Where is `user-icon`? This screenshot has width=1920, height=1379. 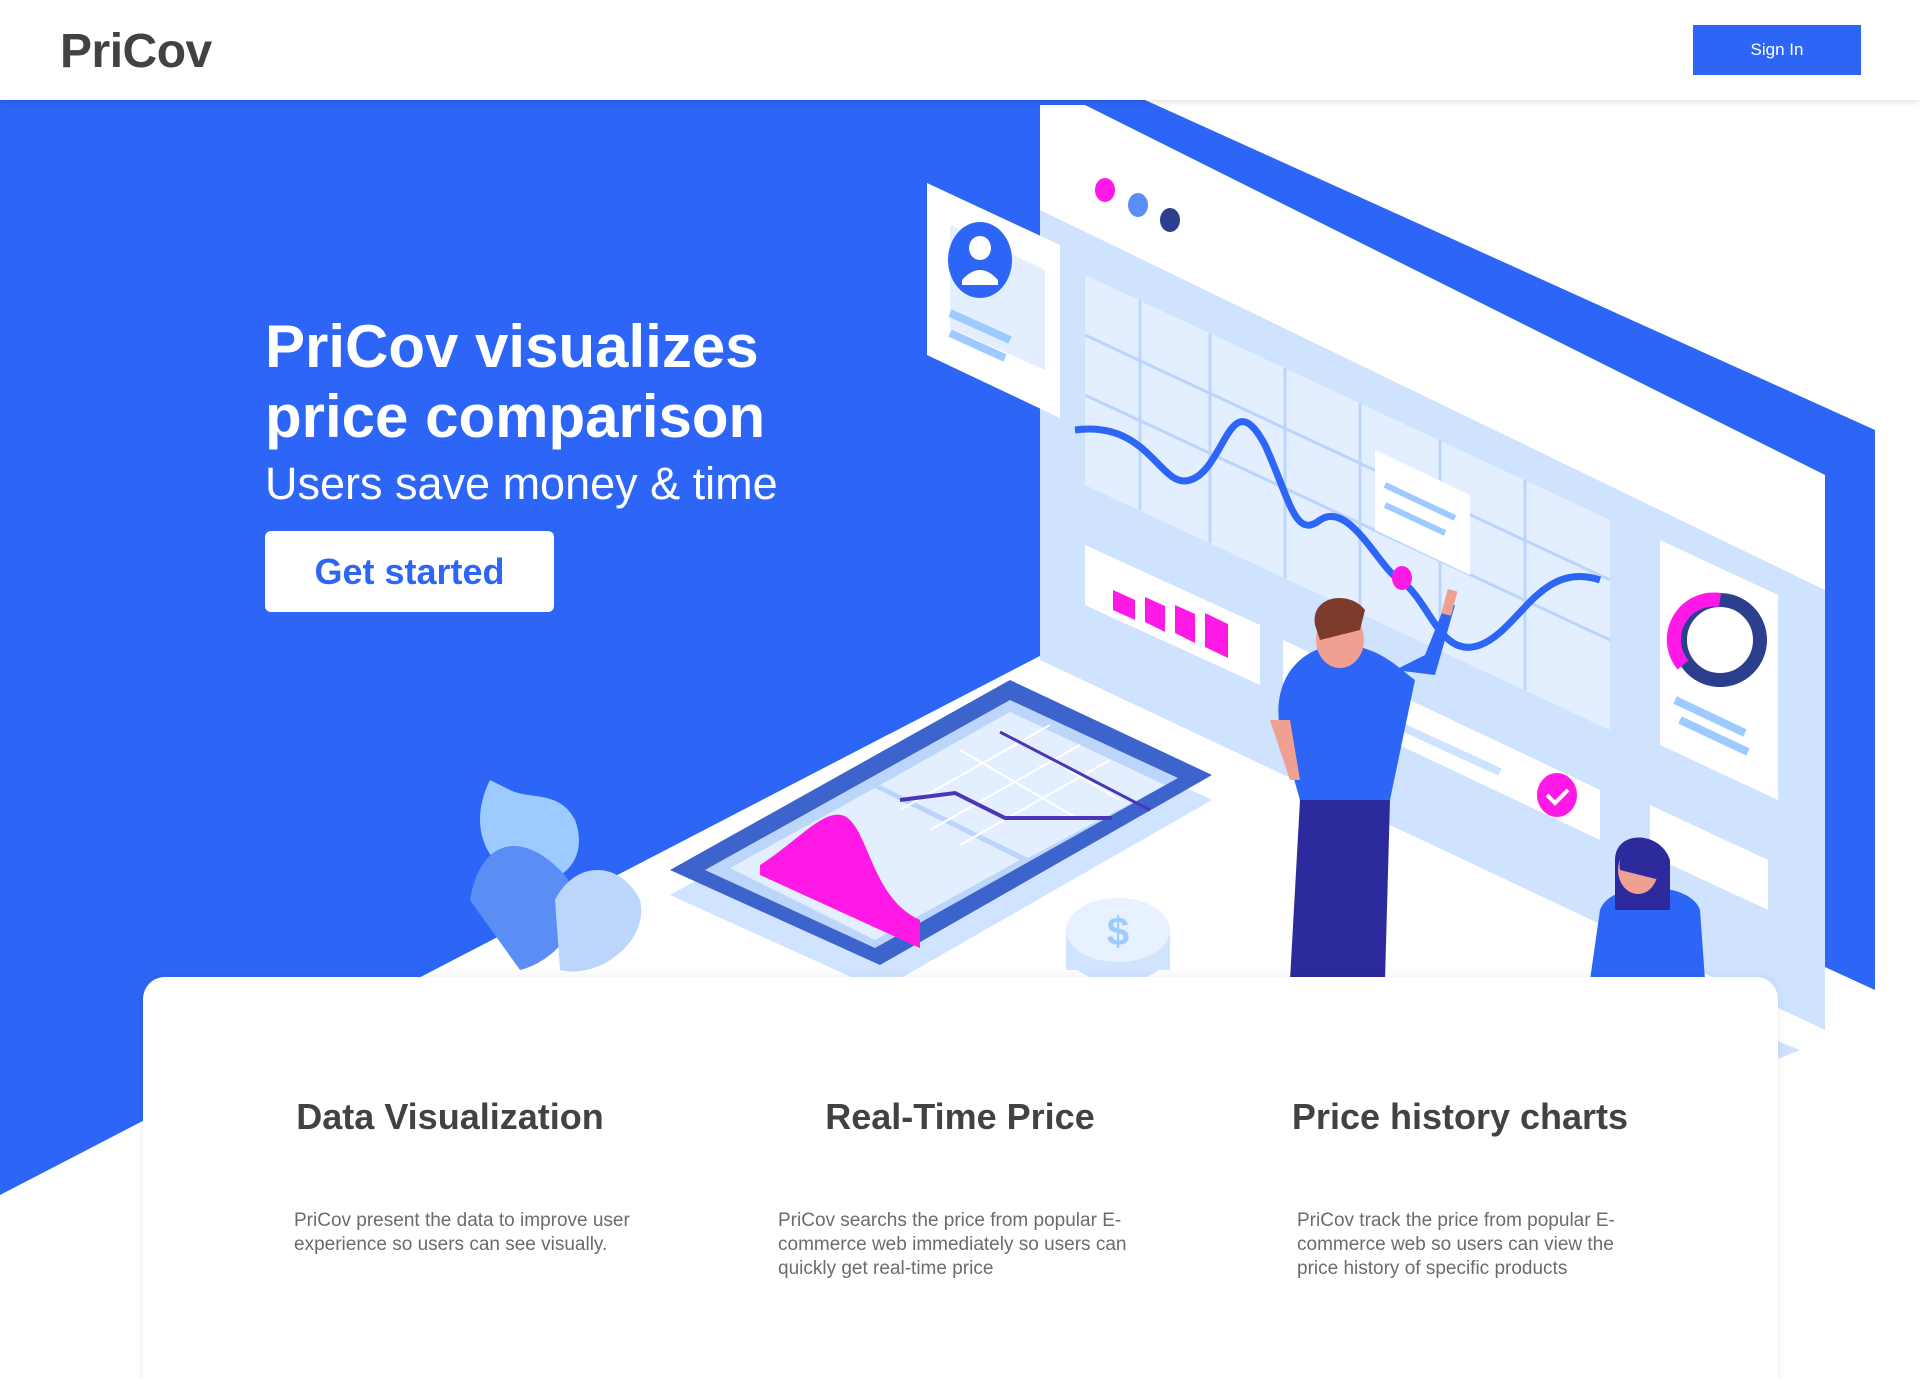
user-icon is located at coordinates (980, 260).